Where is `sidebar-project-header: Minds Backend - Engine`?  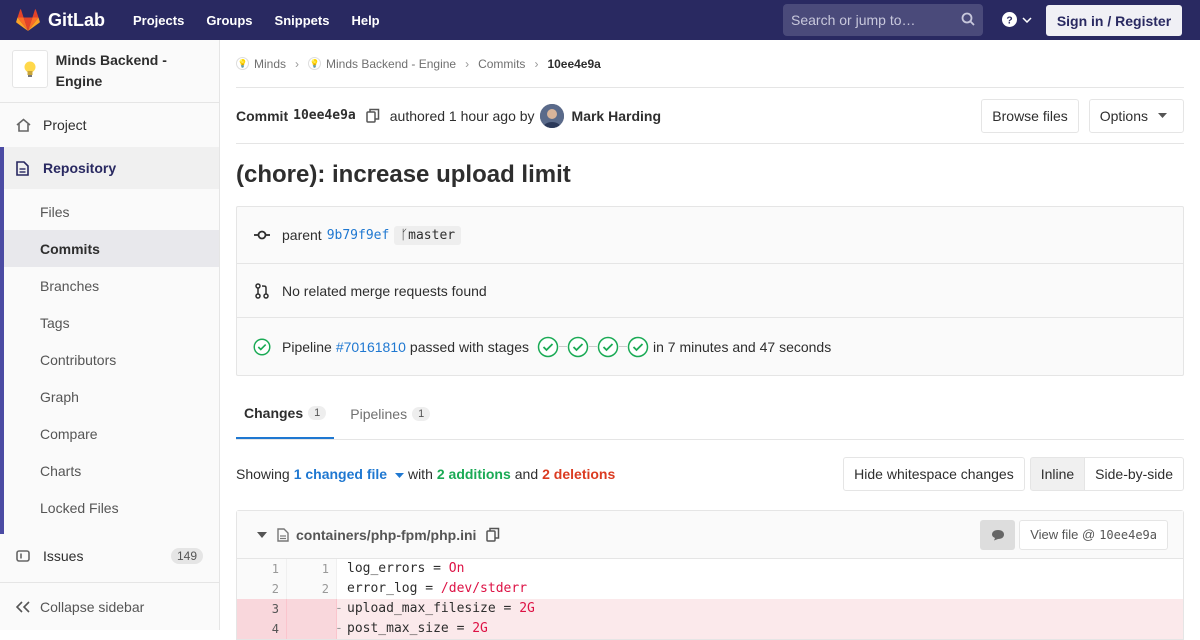
sidebar-project-header: Minds Backend - Engine is located at coordinates (109, 71).